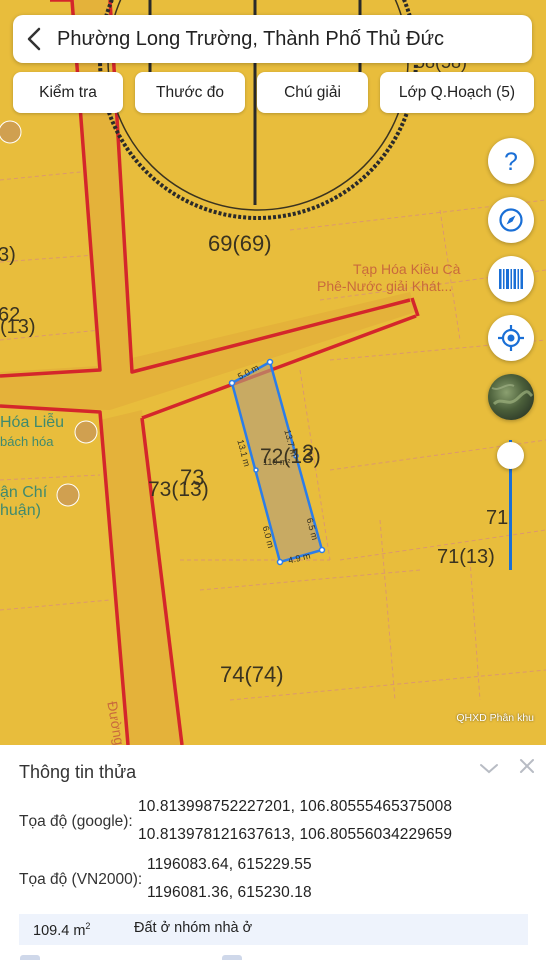 The width and height of the screenshot is (546, 960). I want to click on barcode-button, so click(511, 279).